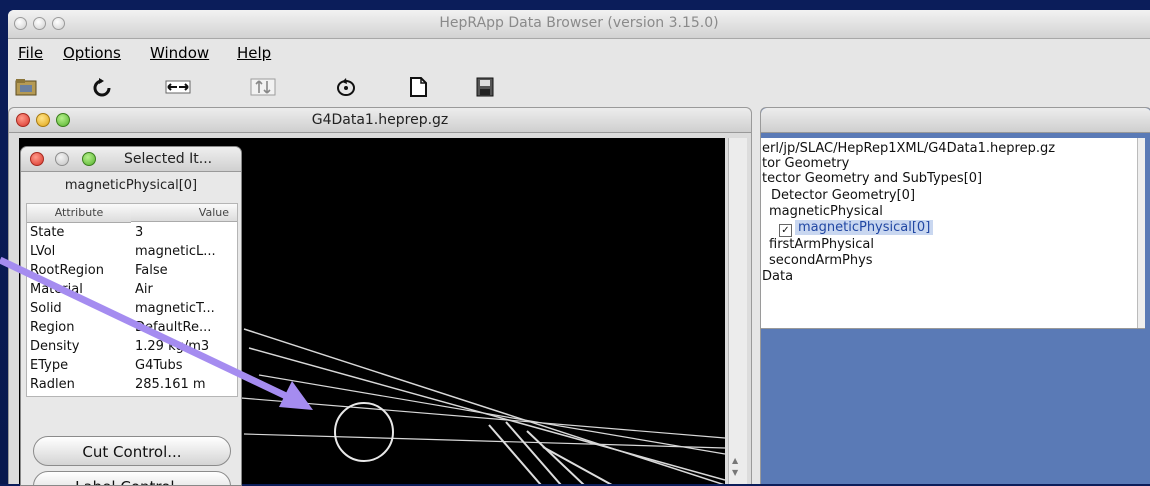 The height and width of the screenshot is (486, 1150). Describe the element at coordinates (43, 251) in the screenshot. I see `attribute-name: LVol` at that location.